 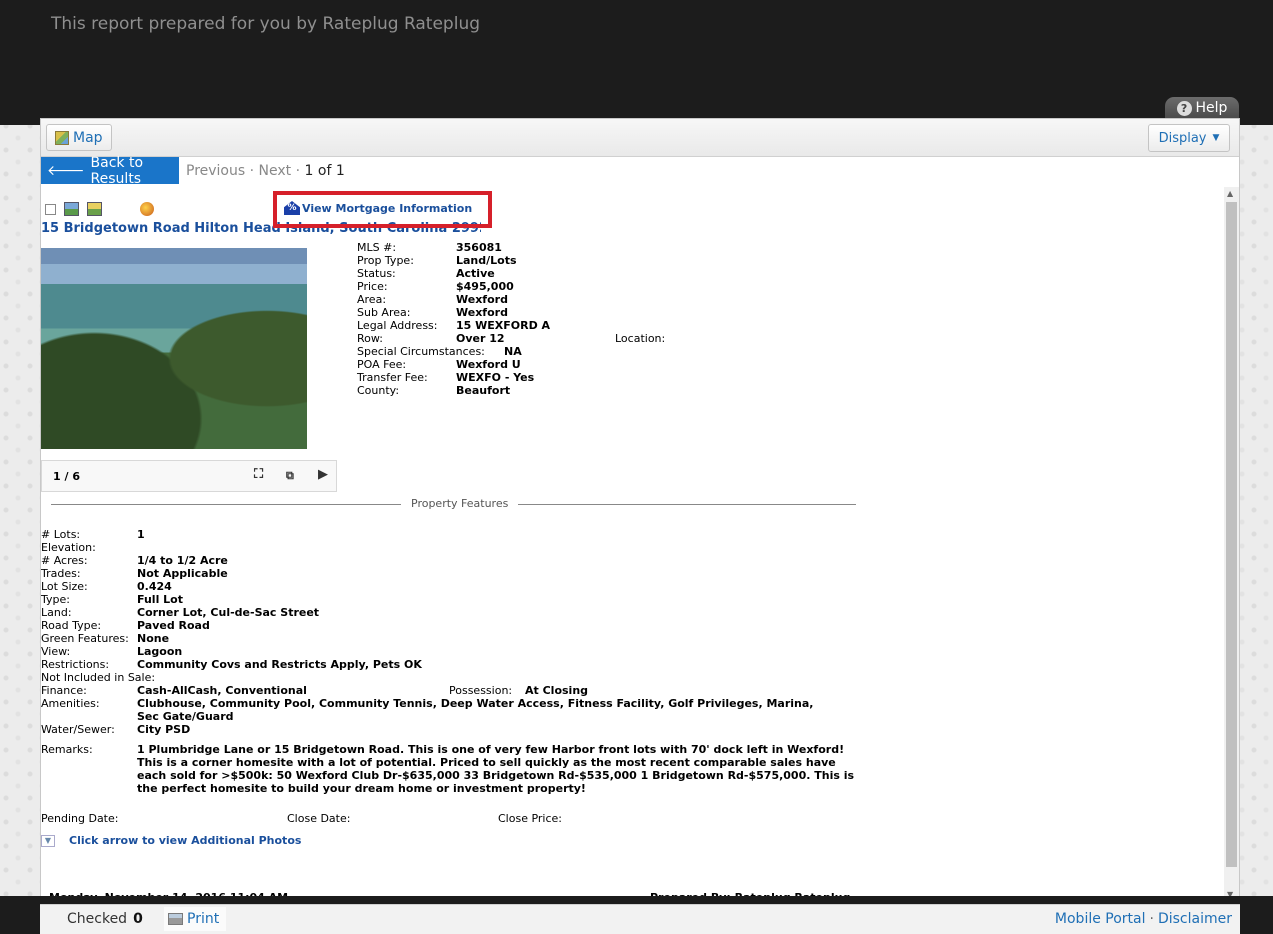 I want to click on close-price-label: Close Price:, so click(x=530, y=818).